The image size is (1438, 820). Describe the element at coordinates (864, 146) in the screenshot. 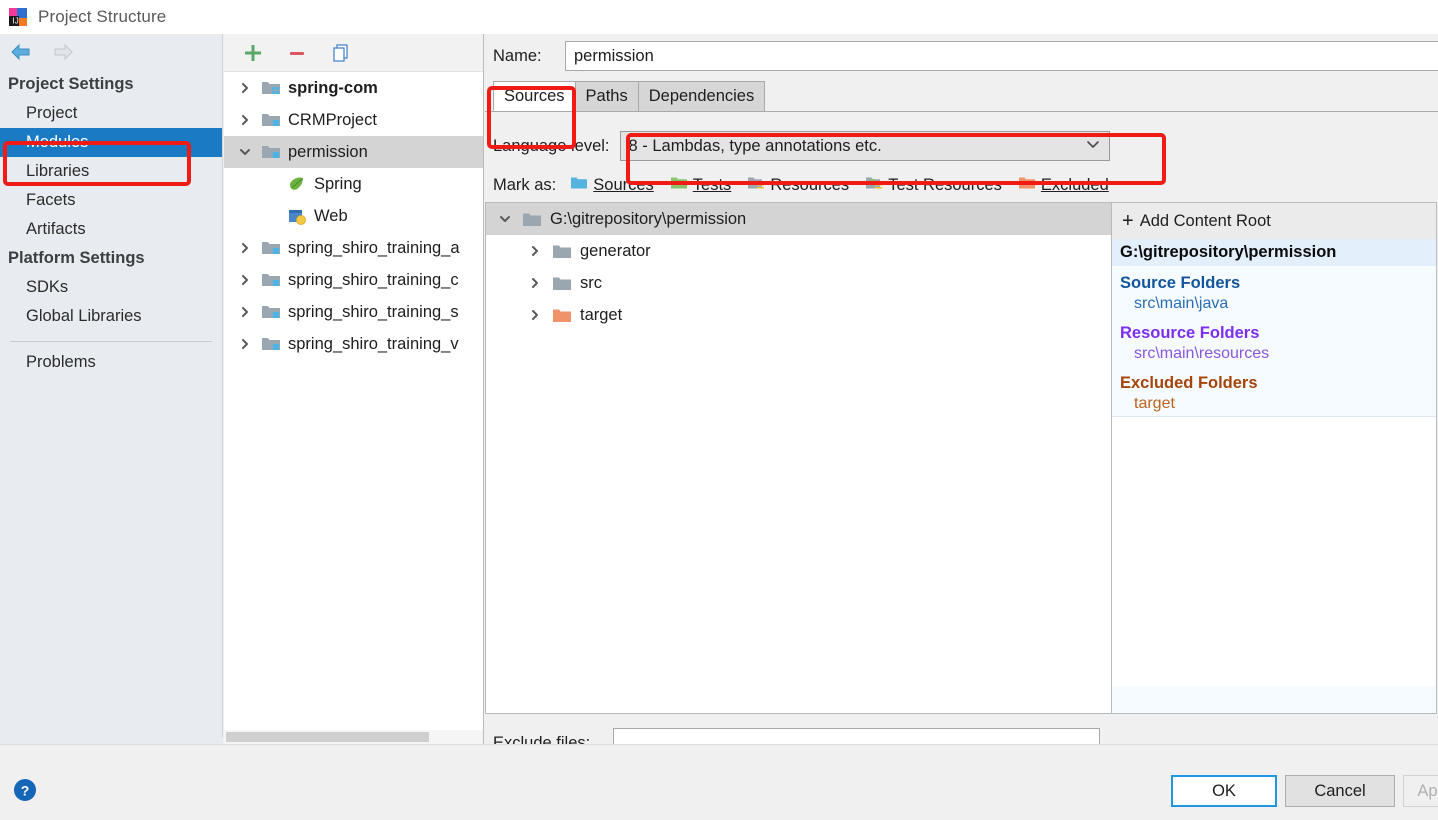

I see `language-level-combo: 8 - Lambdas, type annotations etc.` at that location.